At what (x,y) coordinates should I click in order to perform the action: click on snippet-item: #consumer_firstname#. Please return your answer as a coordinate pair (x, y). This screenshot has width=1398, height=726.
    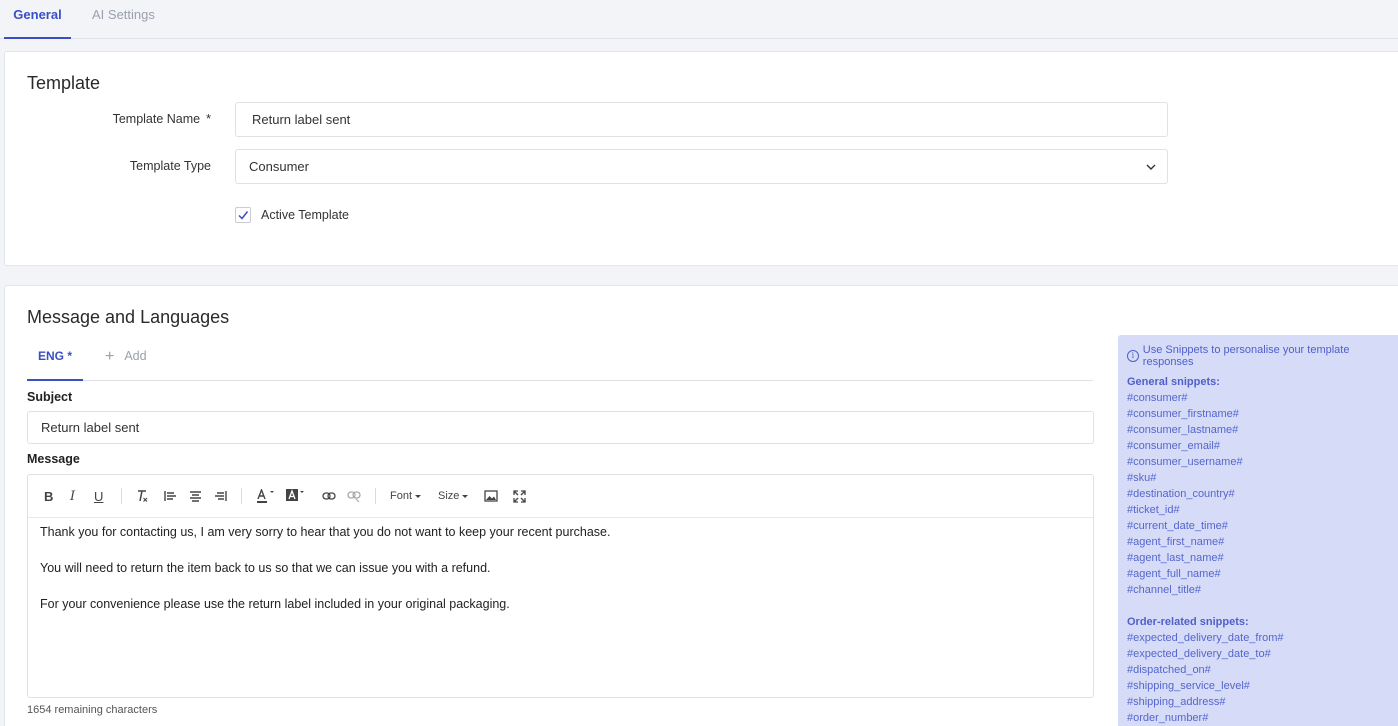
    Looking at the image, I should click on (1185, 414).